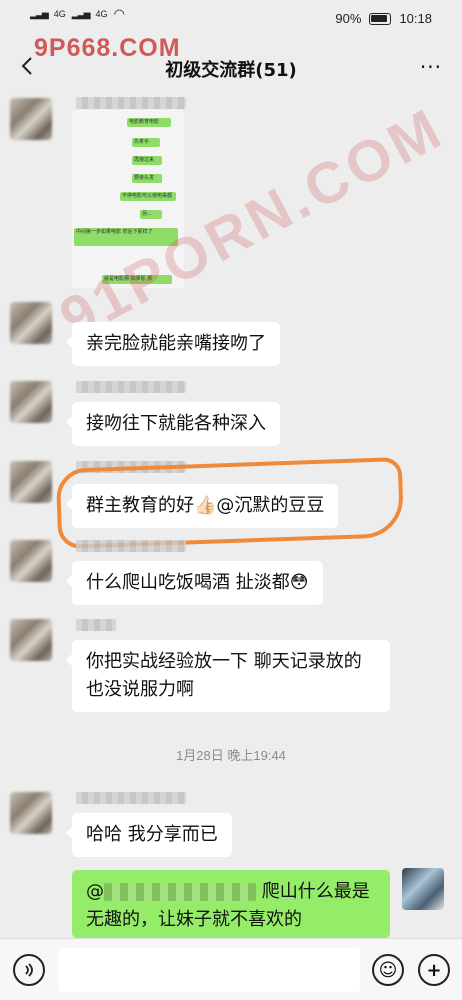  Describe the element at coordinates (147, 160) in the screenshot. I see `mini-bubble: 再接过来` at that location.